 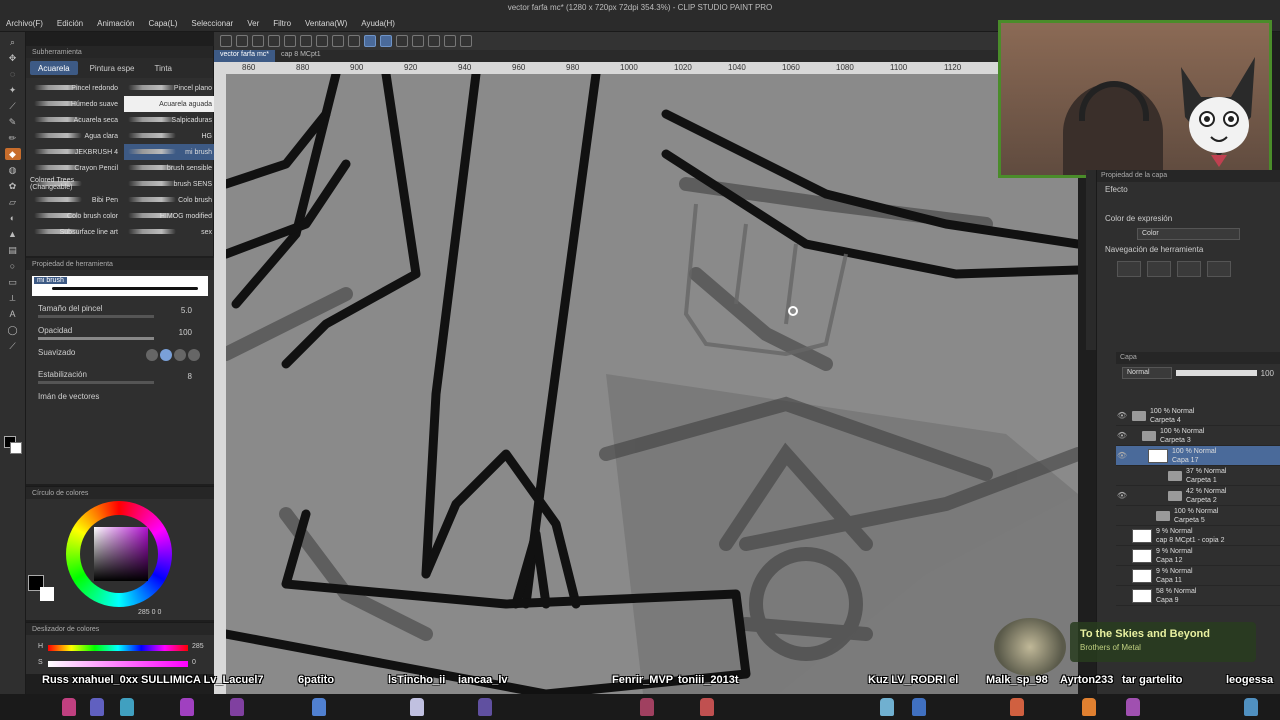 What do you see at coordinates (1198, 596) in the screenshot?
I see `layer-row: 58 % Normal Capa 9` at bounding box center [1198, 596].